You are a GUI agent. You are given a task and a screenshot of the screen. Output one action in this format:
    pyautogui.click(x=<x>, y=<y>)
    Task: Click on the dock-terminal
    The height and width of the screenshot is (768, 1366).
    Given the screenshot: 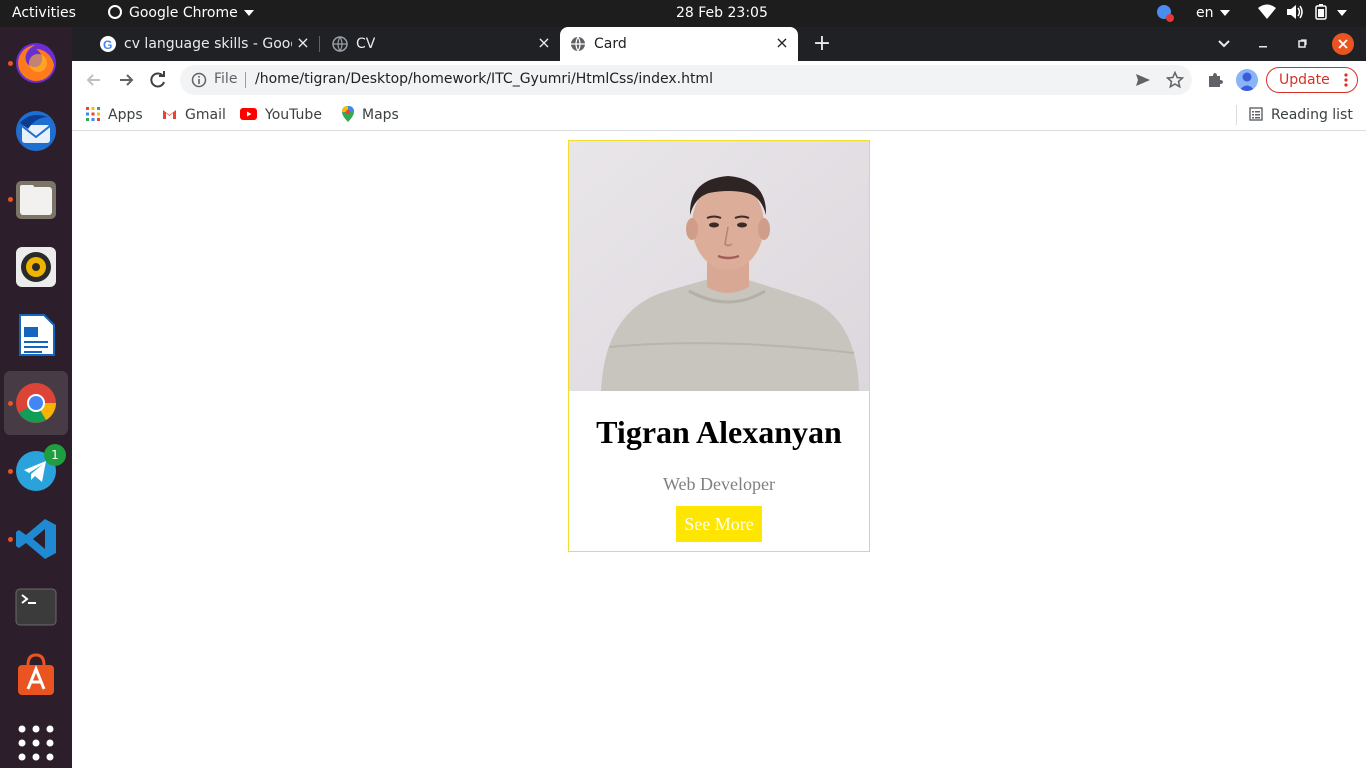 What is the action you would take?
    pyautogui.click(x=36, y=607)
    